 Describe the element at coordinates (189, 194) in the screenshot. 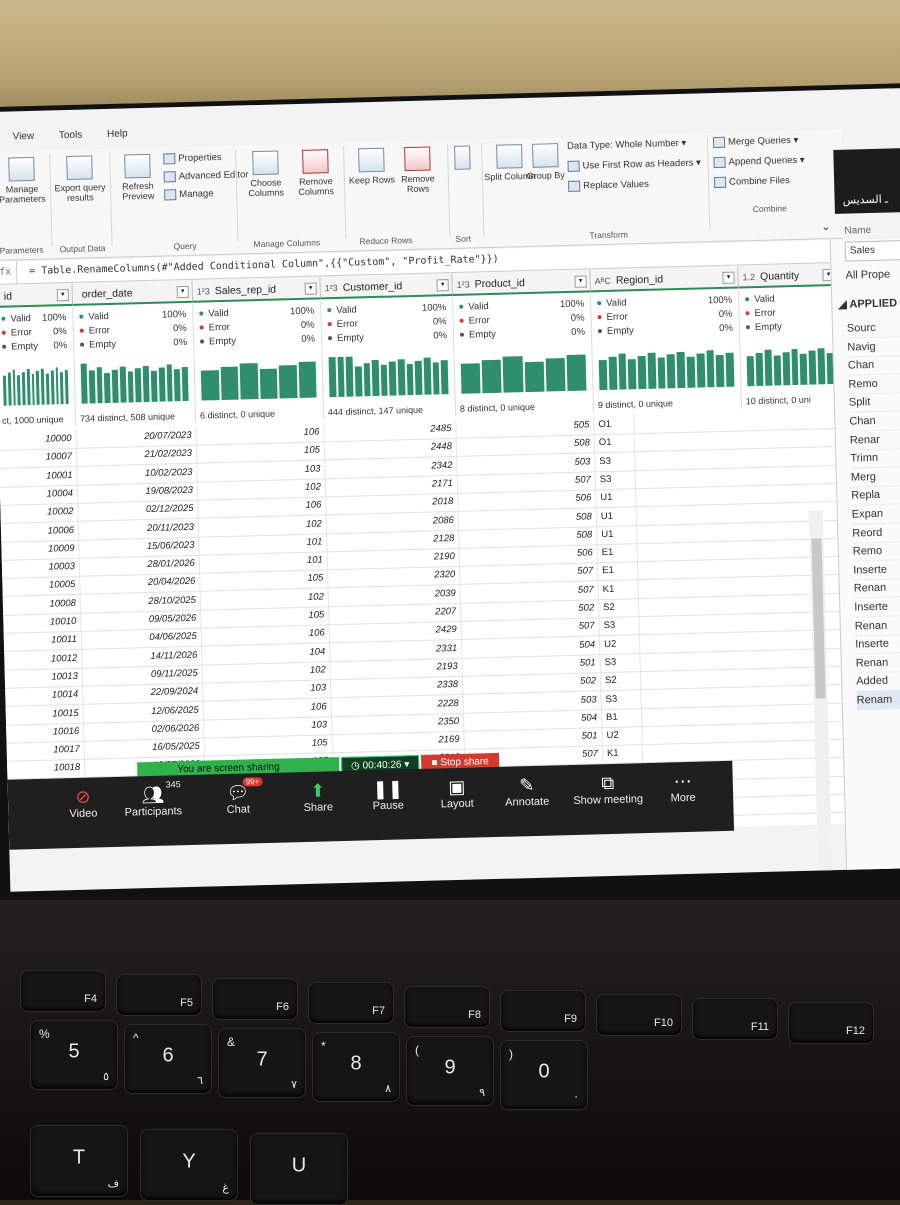

I see `manage-button: Manage` at that location.